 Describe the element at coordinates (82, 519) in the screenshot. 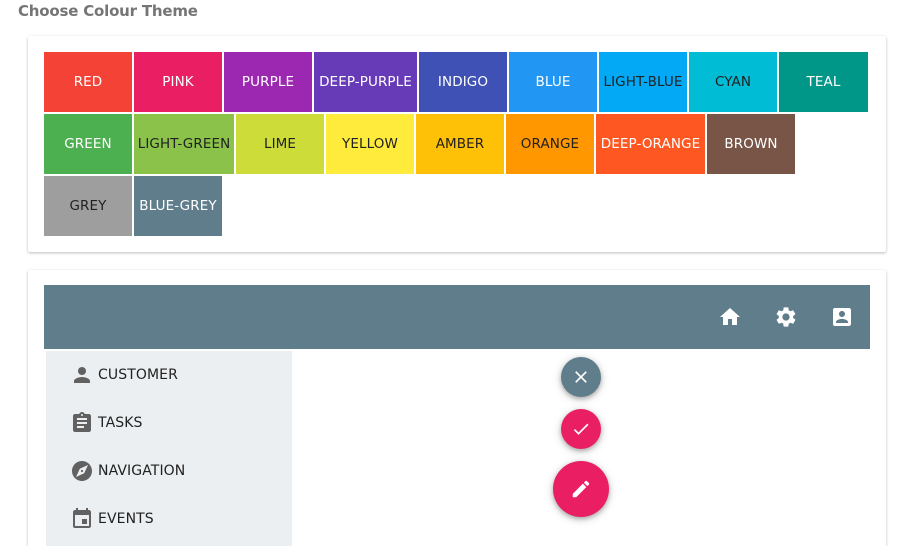

I see `calendar-icon` at that location.